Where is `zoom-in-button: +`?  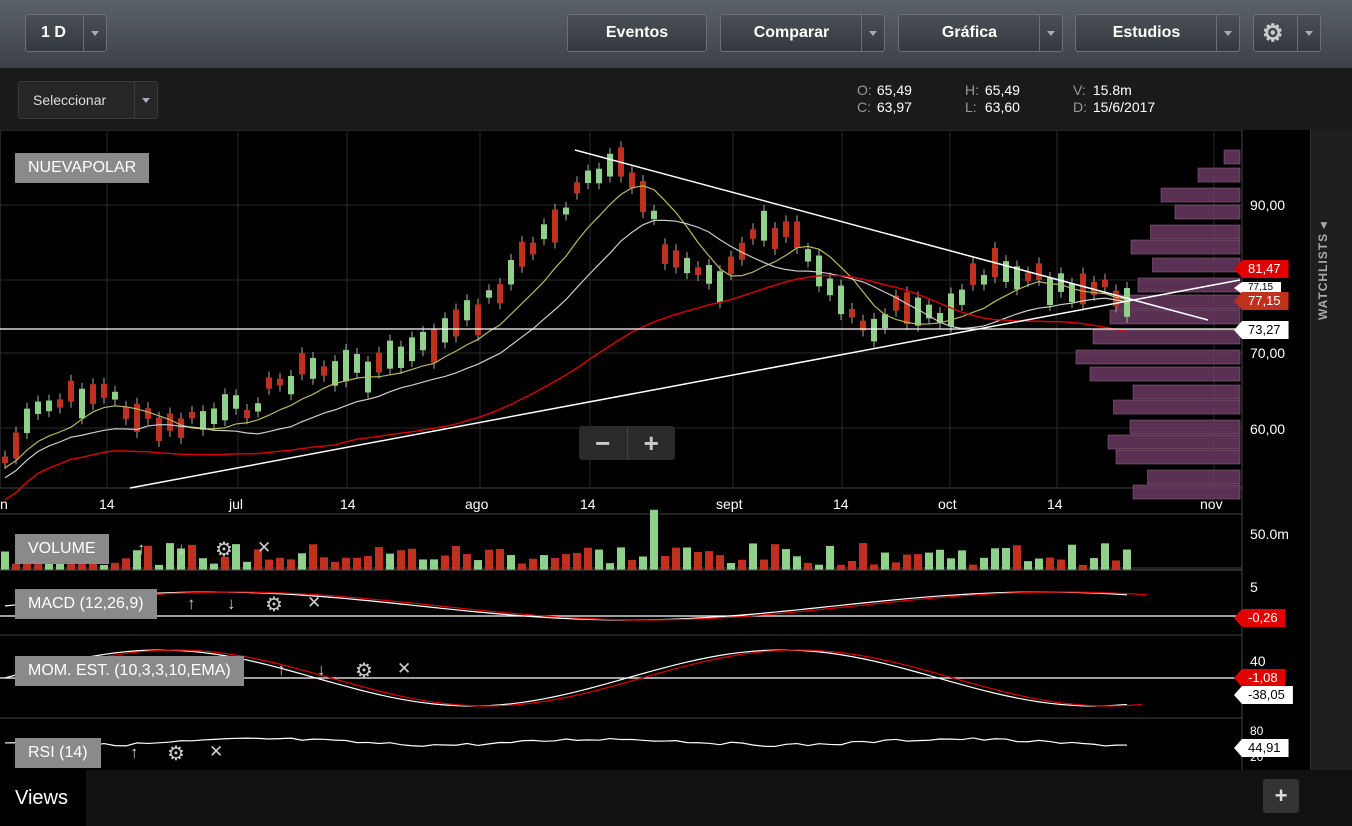
zoom-in-button: + is located at coordinates (652, 443).